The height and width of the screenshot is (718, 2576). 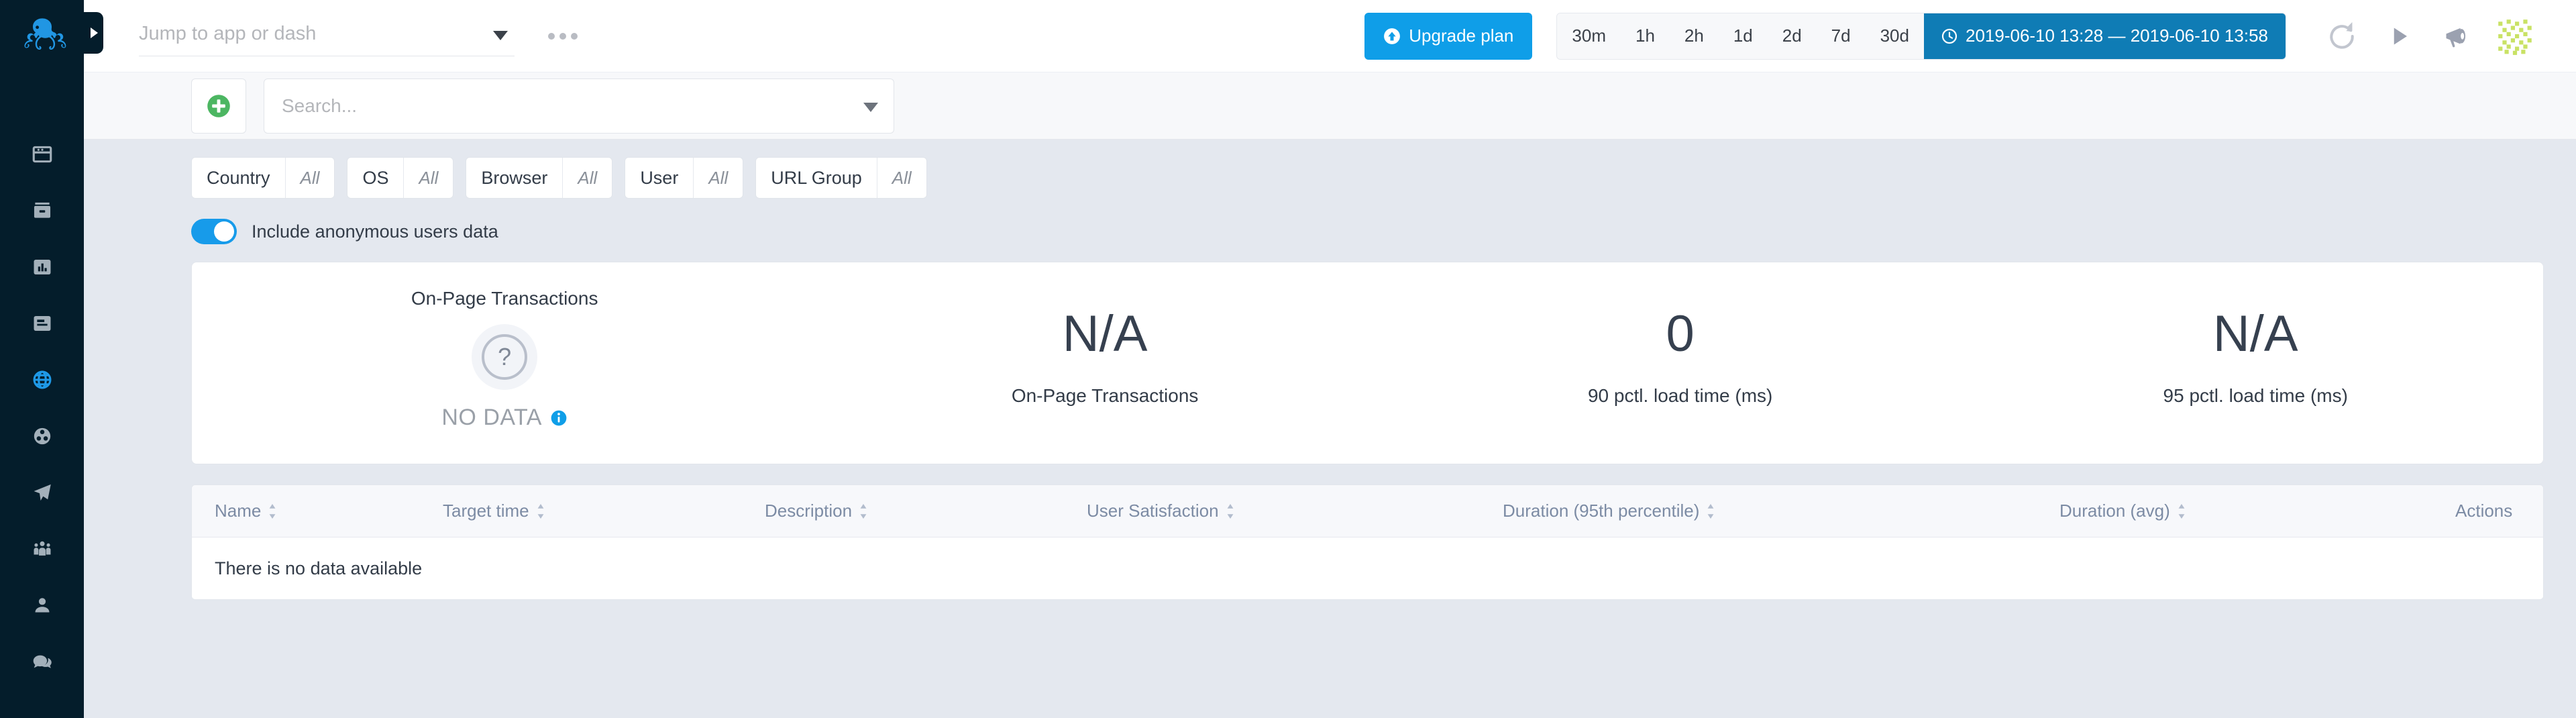 I want to click on time-option-30d: 30d, so click(x=1894, y=36).